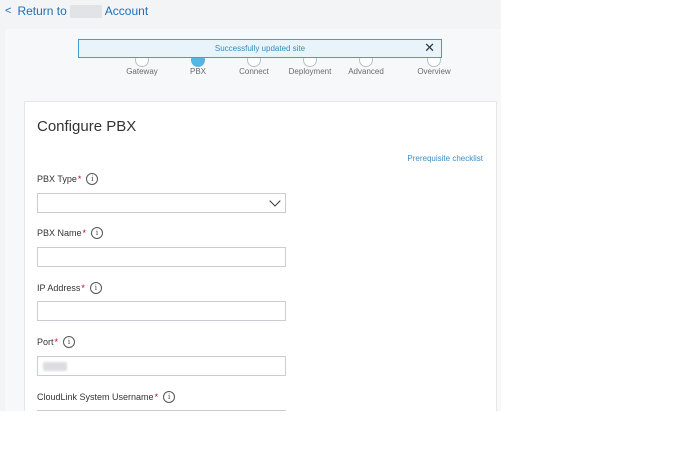 The image size is (700, 461). Describe the element at coordinates (85, 11) in the screenshot. I see `redacted-account-name` at that location.